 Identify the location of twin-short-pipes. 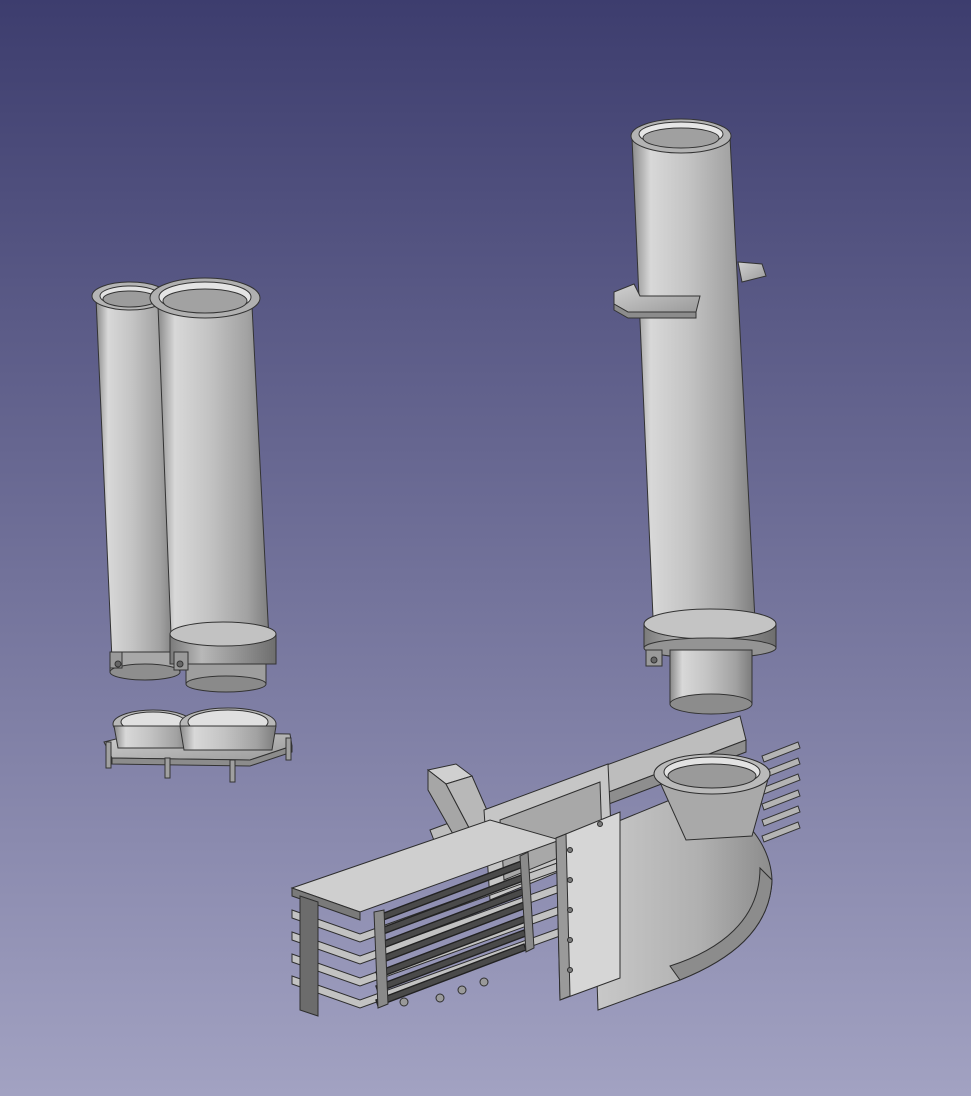
(184, 485).